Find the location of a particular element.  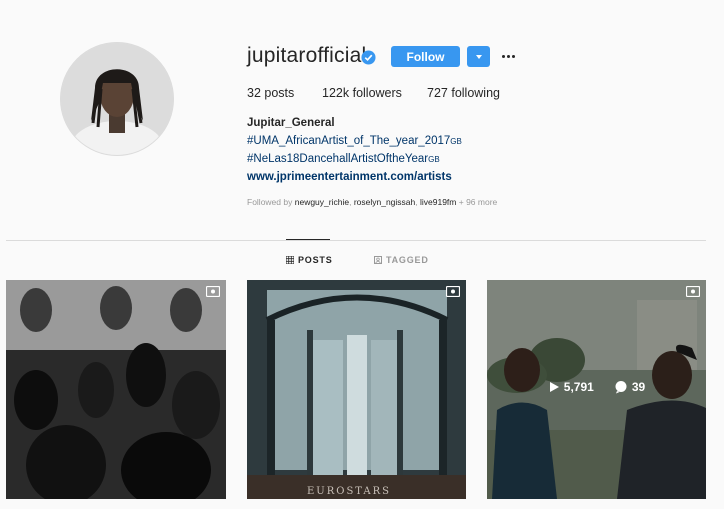

suggestions-dropdown-button is located at coordinates (478, 56).